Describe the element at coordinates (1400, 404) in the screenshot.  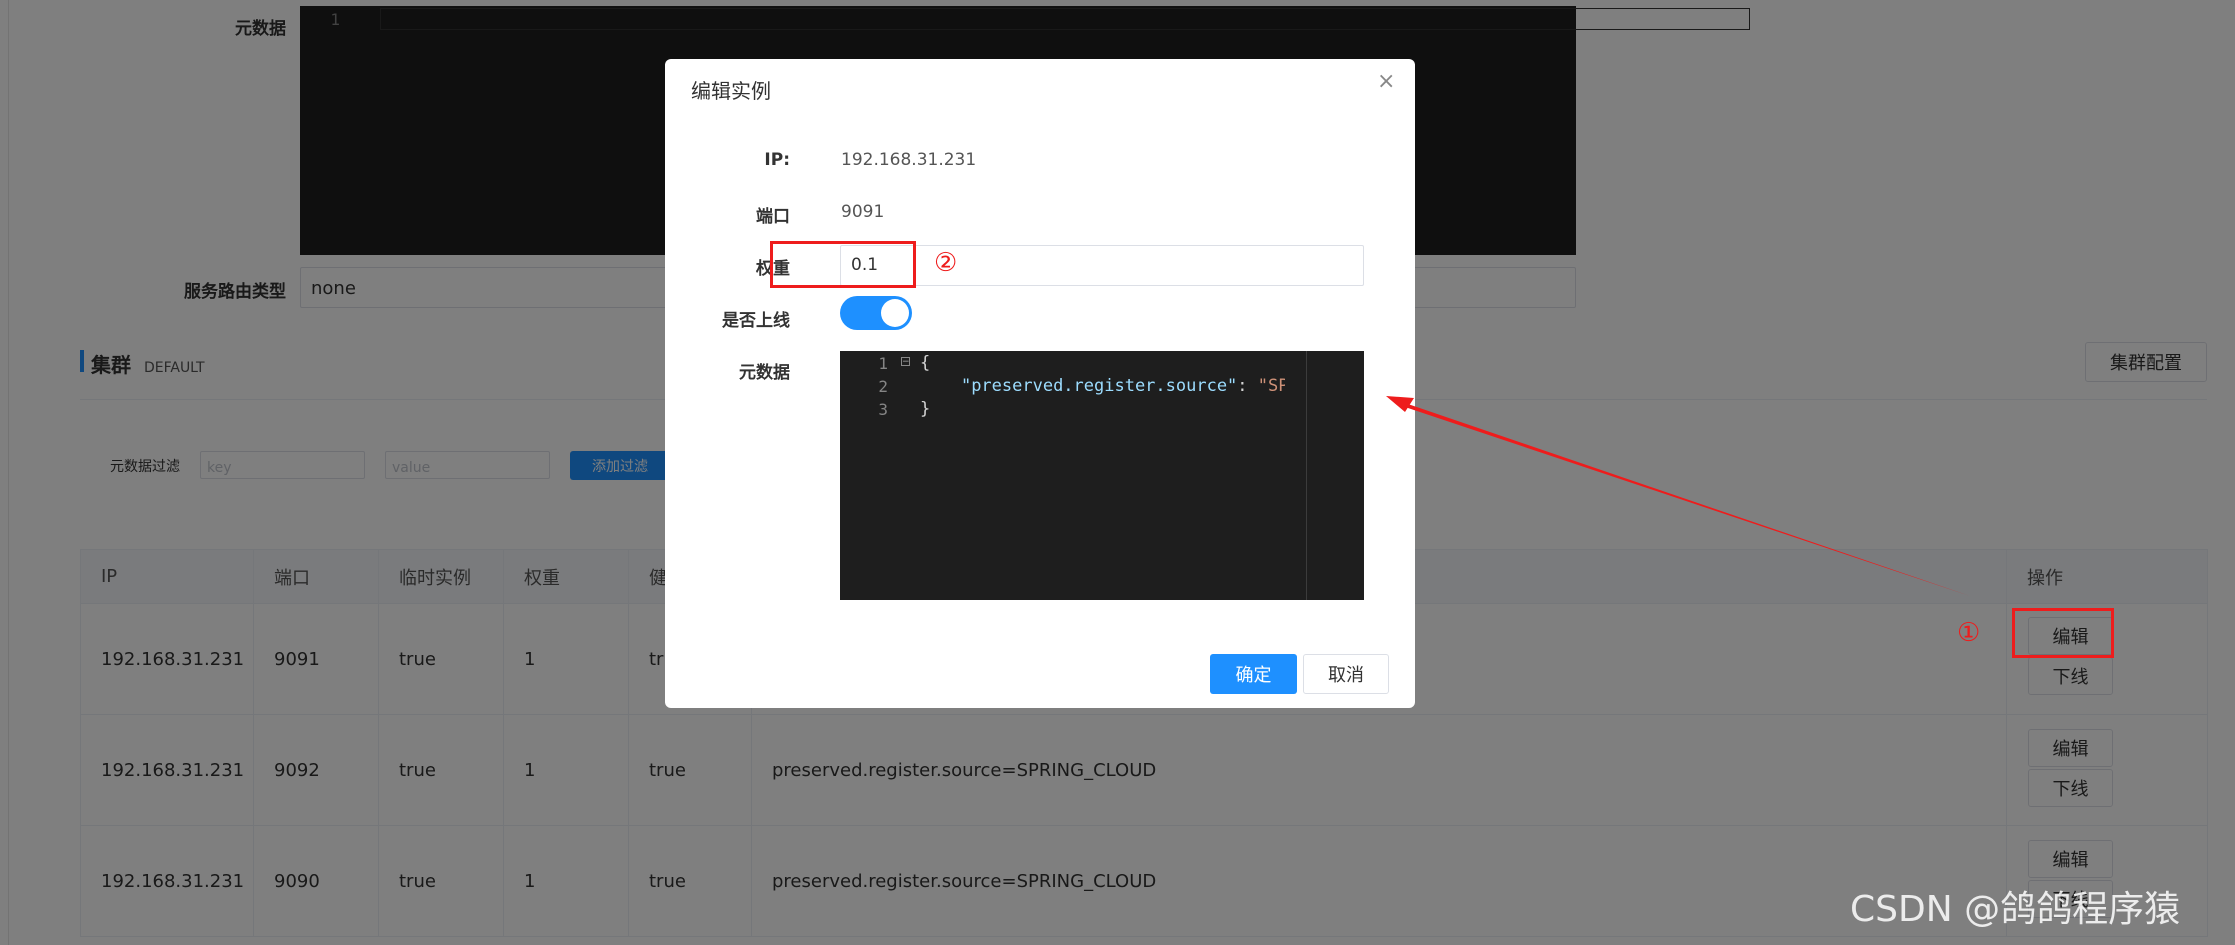
I see `arrowhead` at that location.